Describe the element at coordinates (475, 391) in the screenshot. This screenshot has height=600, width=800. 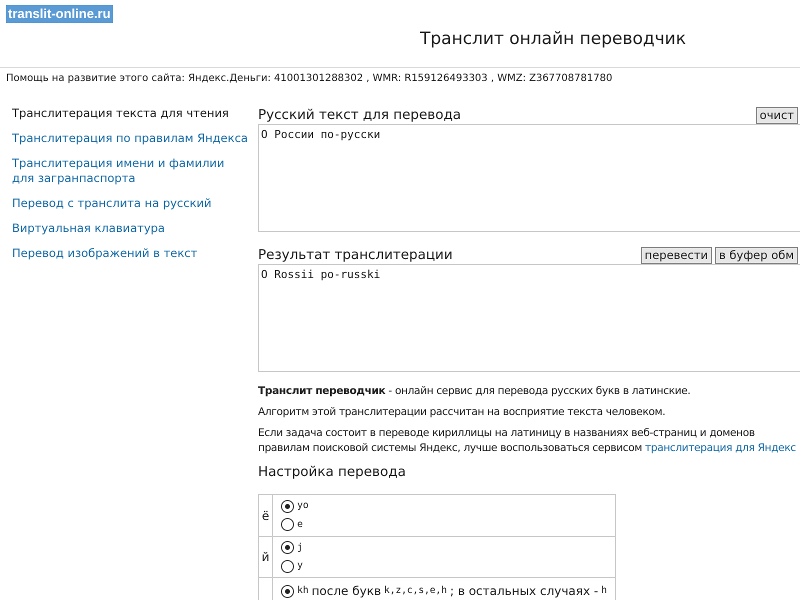
I see `description-paragraph: Транслит переводчик - онлайн сервис для перевода русских букв в латинские.` at that location.